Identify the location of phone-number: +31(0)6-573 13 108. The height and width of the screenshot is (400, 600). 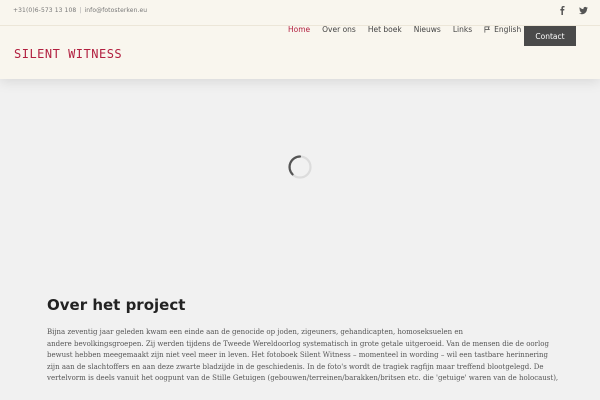
(44, 10).